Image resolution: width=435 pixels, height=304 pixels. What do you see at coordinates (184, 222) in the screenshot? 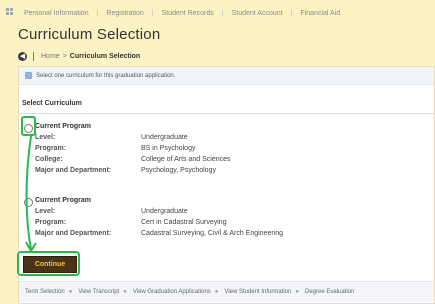
I see `row-value: Cert in Cadastral Surveying` at bounding box center [184, 222].